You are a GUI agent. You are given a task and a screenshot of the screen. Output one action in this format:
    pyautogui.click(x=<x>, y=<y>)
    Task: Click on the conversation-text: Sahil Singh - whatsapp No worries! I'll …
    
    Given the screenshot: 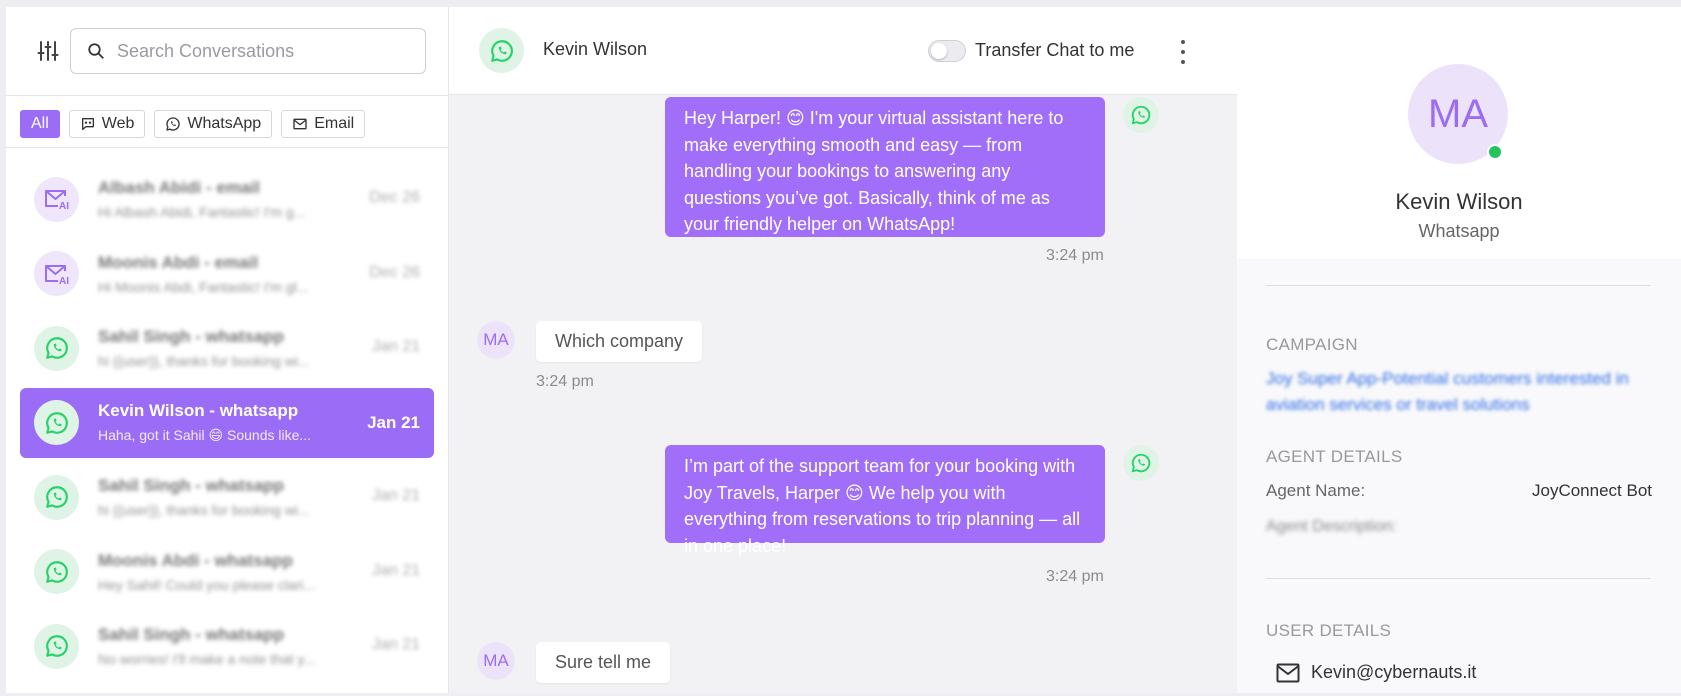 What is the action you would take?
    pyautogui.click(x=223, y=646)
    